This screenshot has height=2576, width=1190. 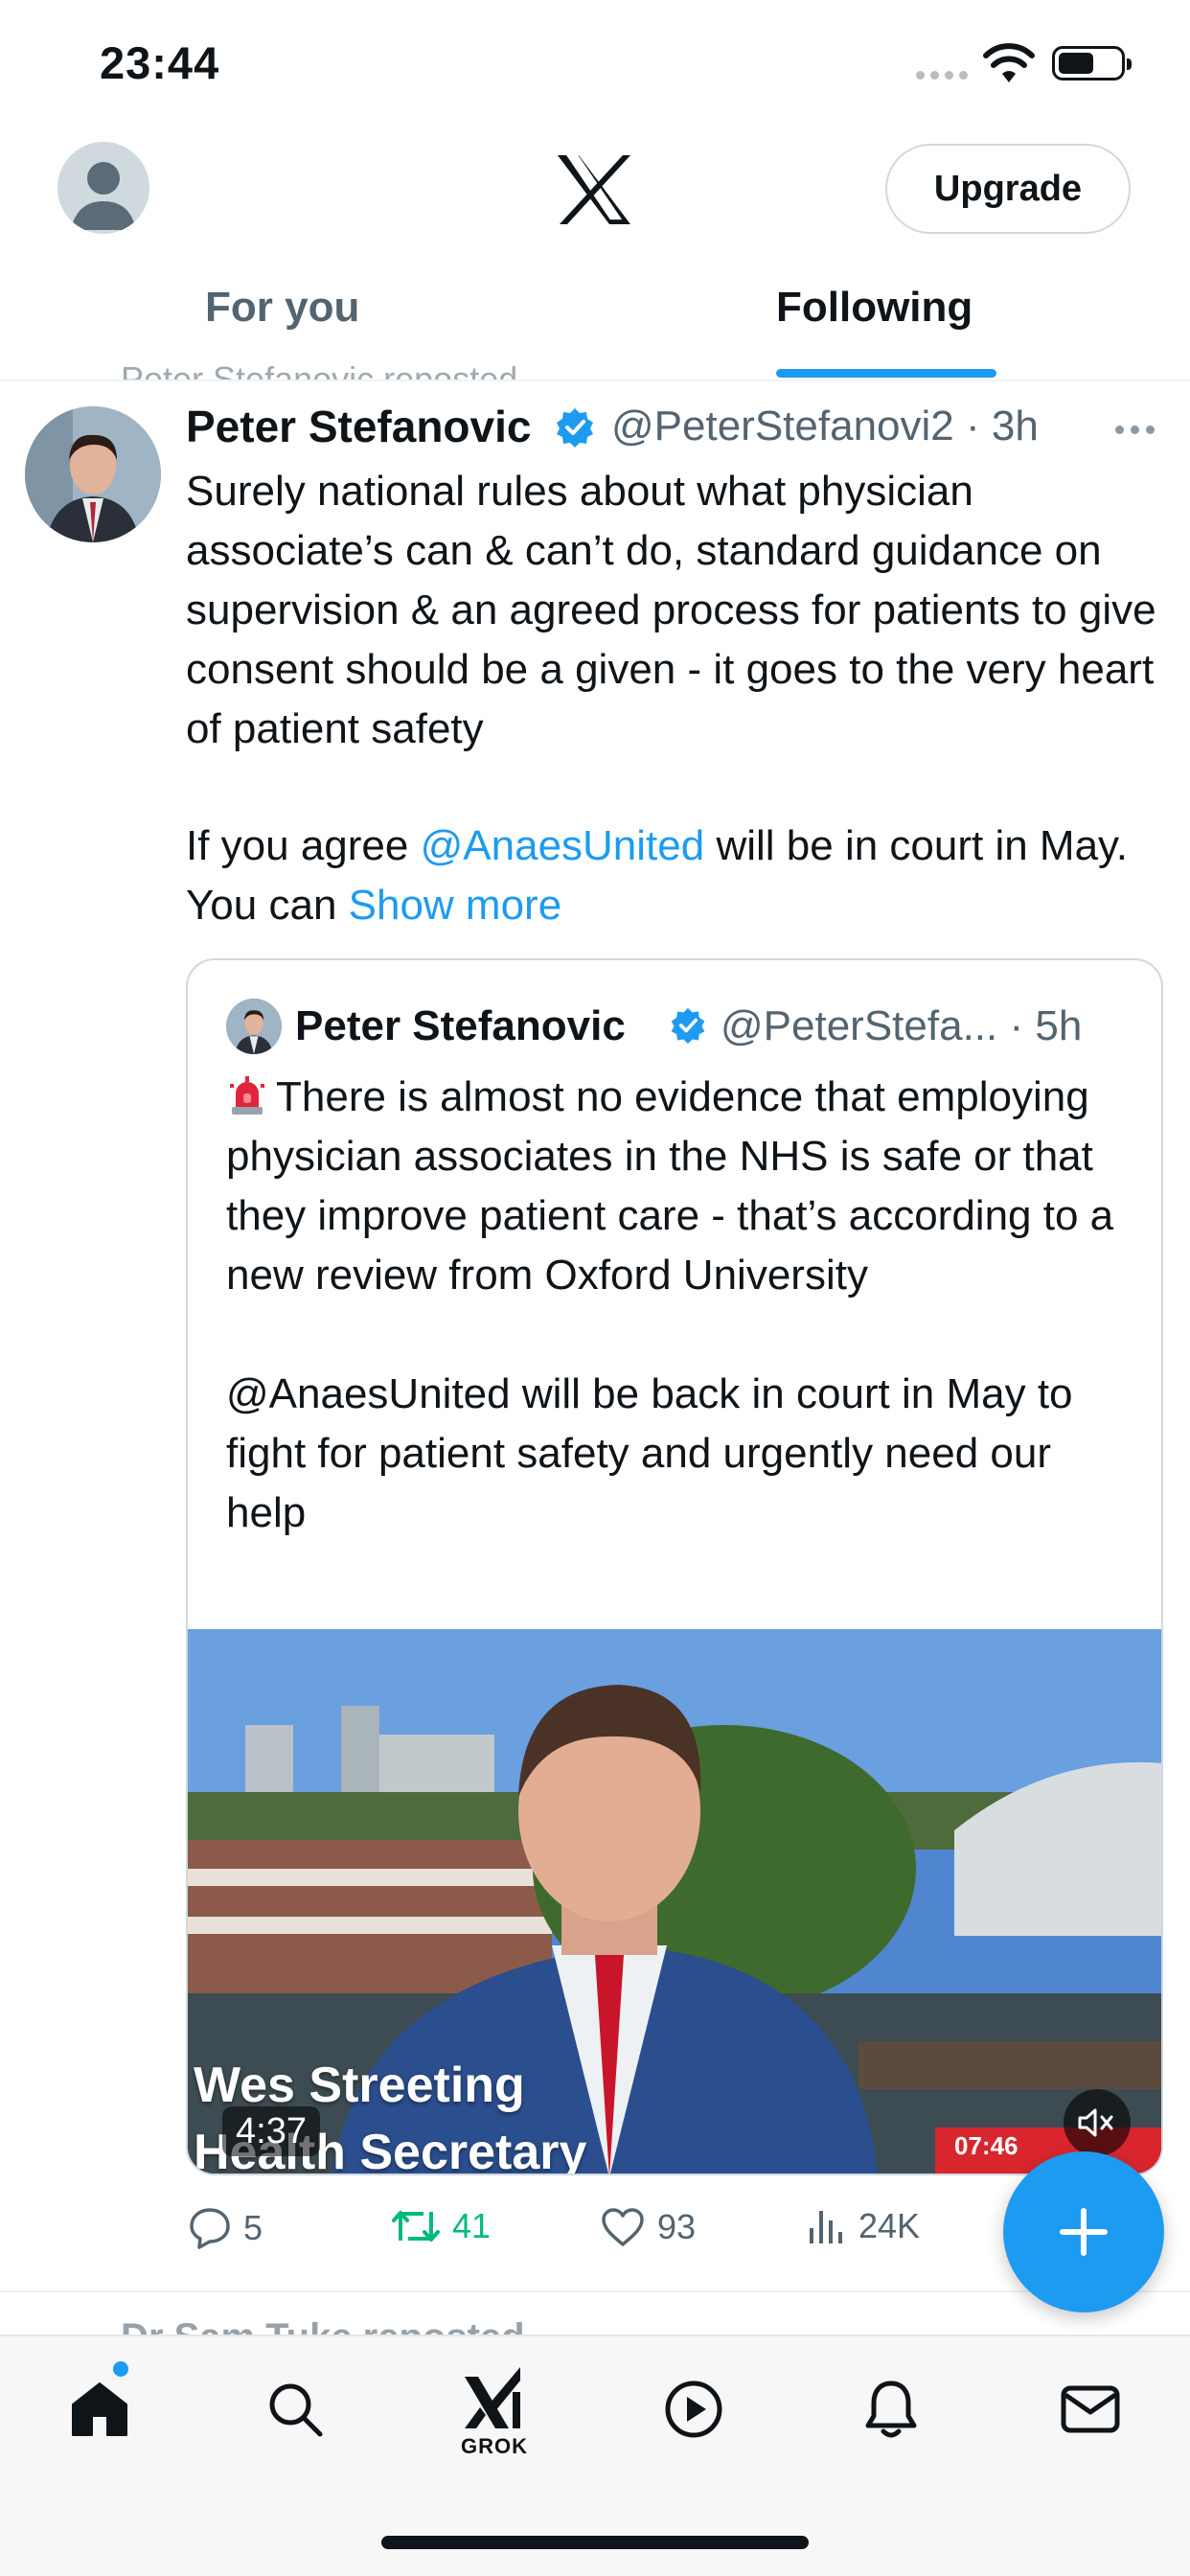 What do you see at coordinates (456, 905) in the screenshot?
I see `show-more-link: Show more` at bounding box center [456, 905].